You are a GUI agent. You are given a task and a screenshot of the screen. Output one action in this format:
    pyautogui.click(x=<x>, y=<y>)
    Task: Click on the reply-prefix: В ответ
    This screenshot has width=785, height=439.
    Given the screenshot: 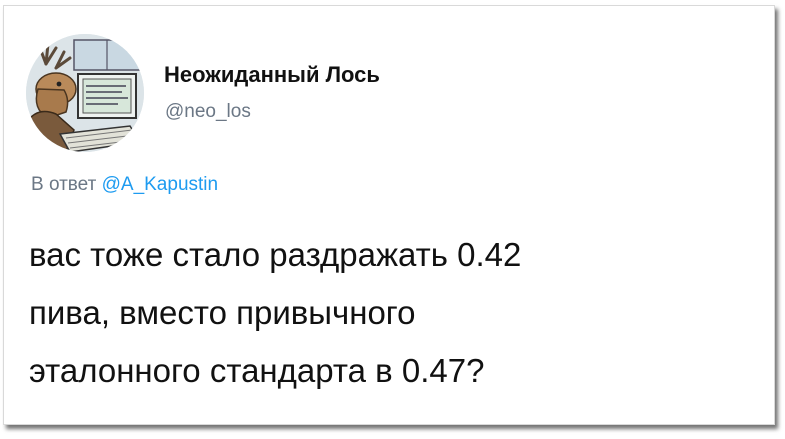 What is the action you would take?
    pyautogui.click(x=64, y=184)
    